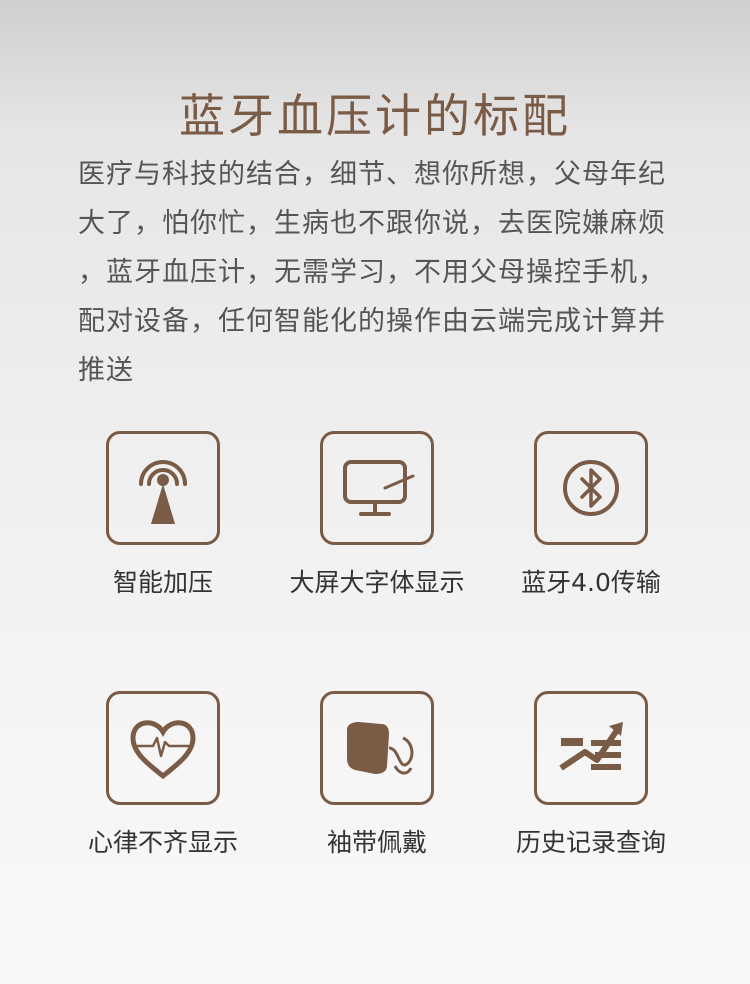  Describe the element at coordinates (162, 582) in the screenshot. I see `feature-label: 智能加压` at that location.